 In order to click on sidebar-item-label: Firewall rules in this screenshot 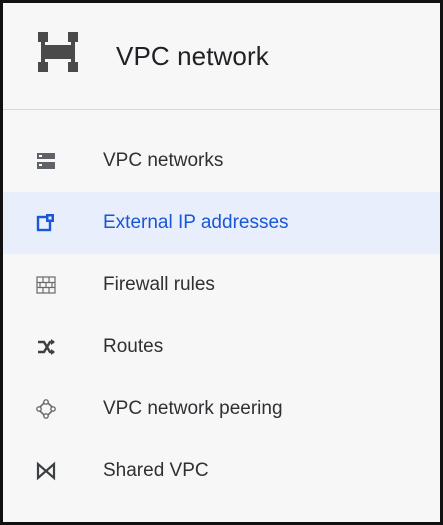, I will do `click(159, 284)`.